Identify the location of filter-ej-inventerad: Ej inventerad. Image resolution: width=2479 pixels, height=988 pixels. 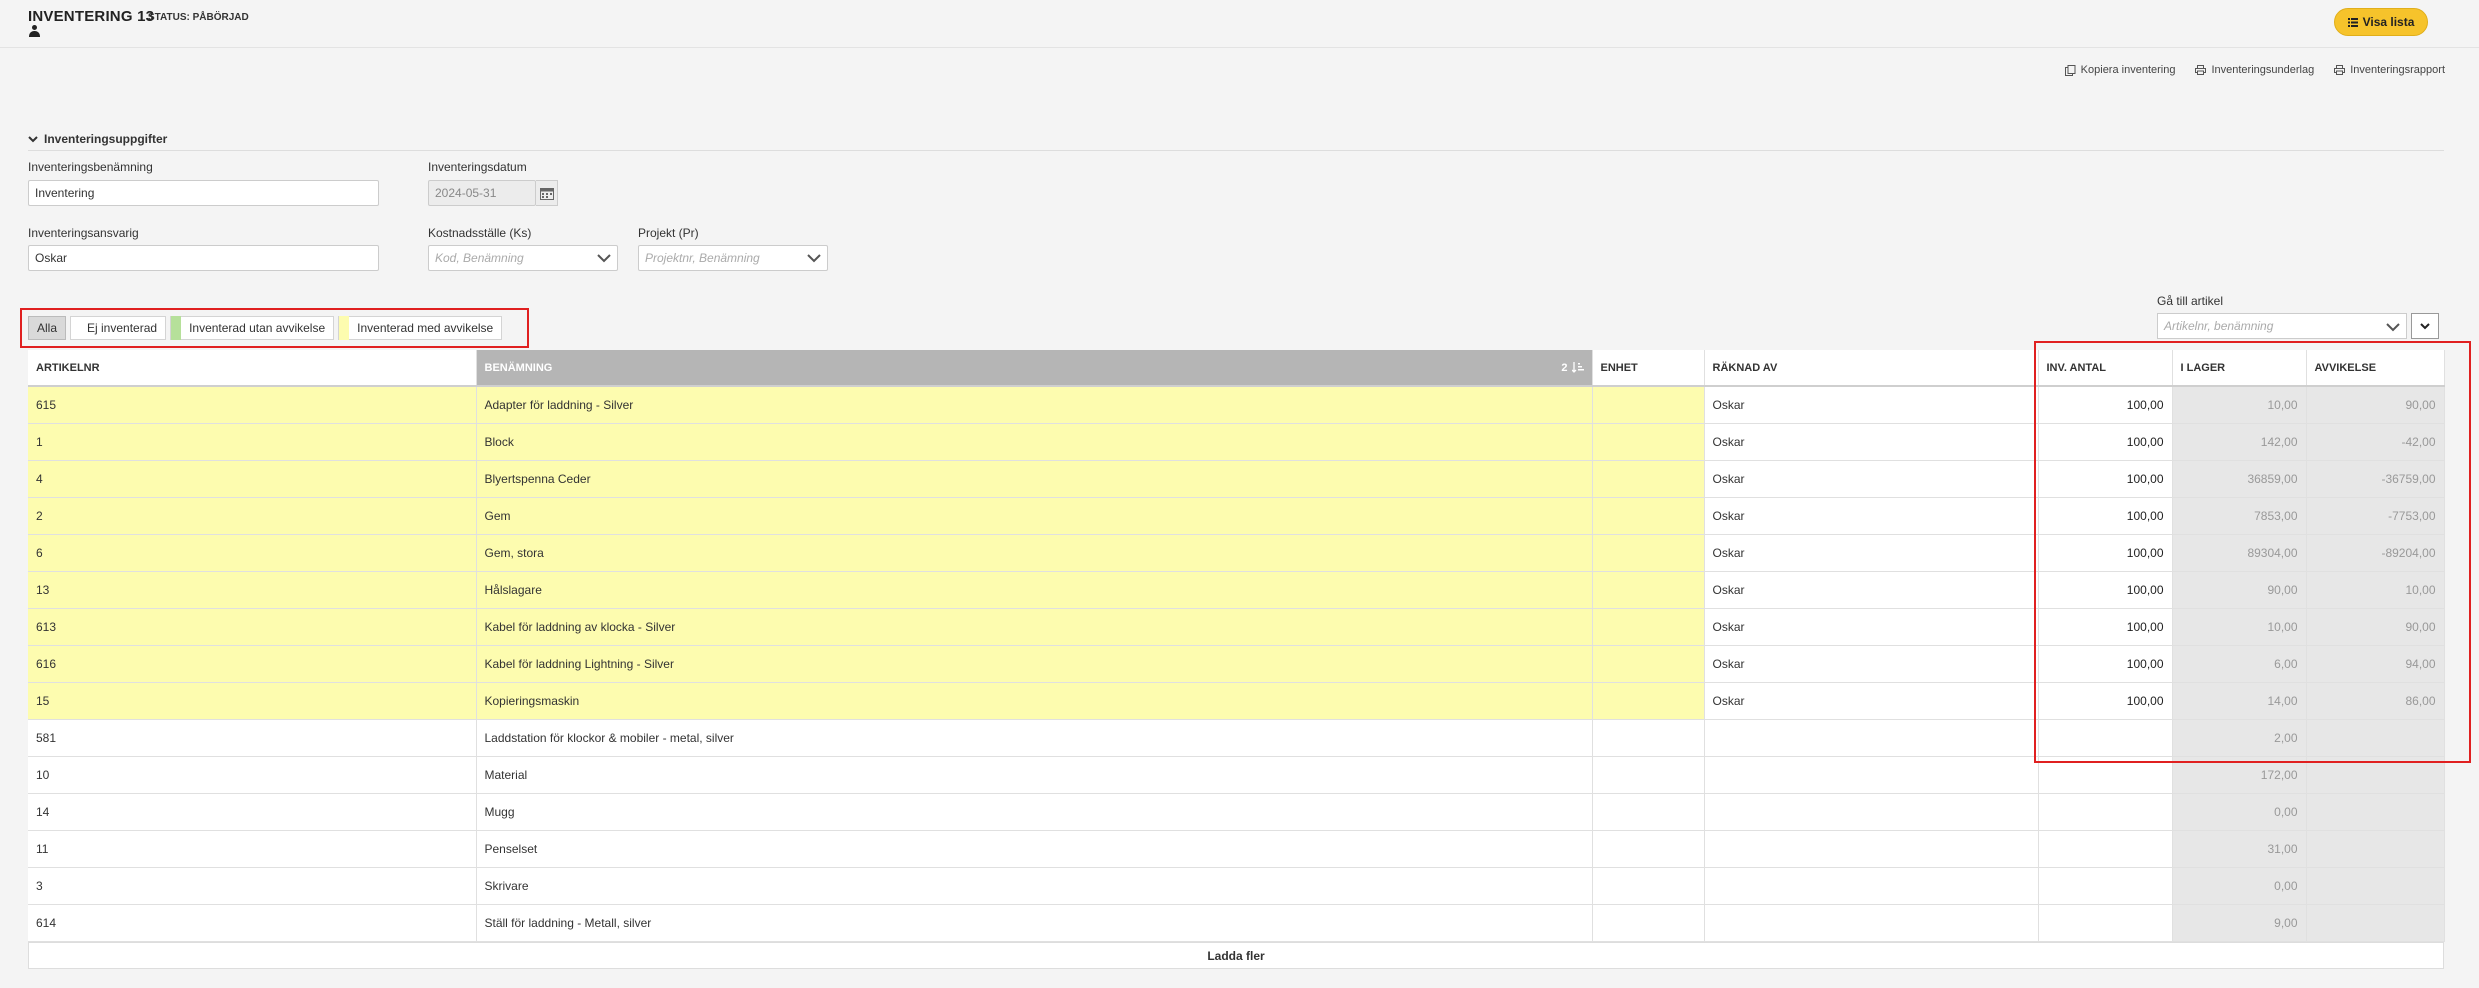
(118, 328).